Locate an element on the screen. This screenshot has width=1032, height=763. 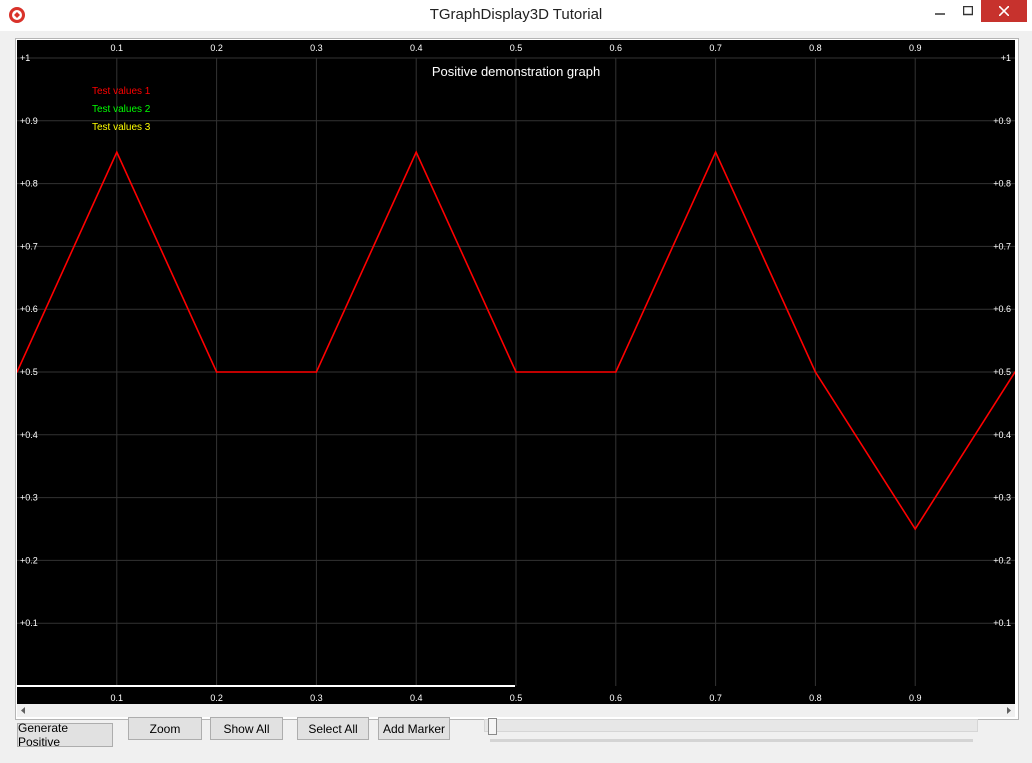
title-bar: TGraphDisplay3D Tutorial is located at coordinates (516, 15).